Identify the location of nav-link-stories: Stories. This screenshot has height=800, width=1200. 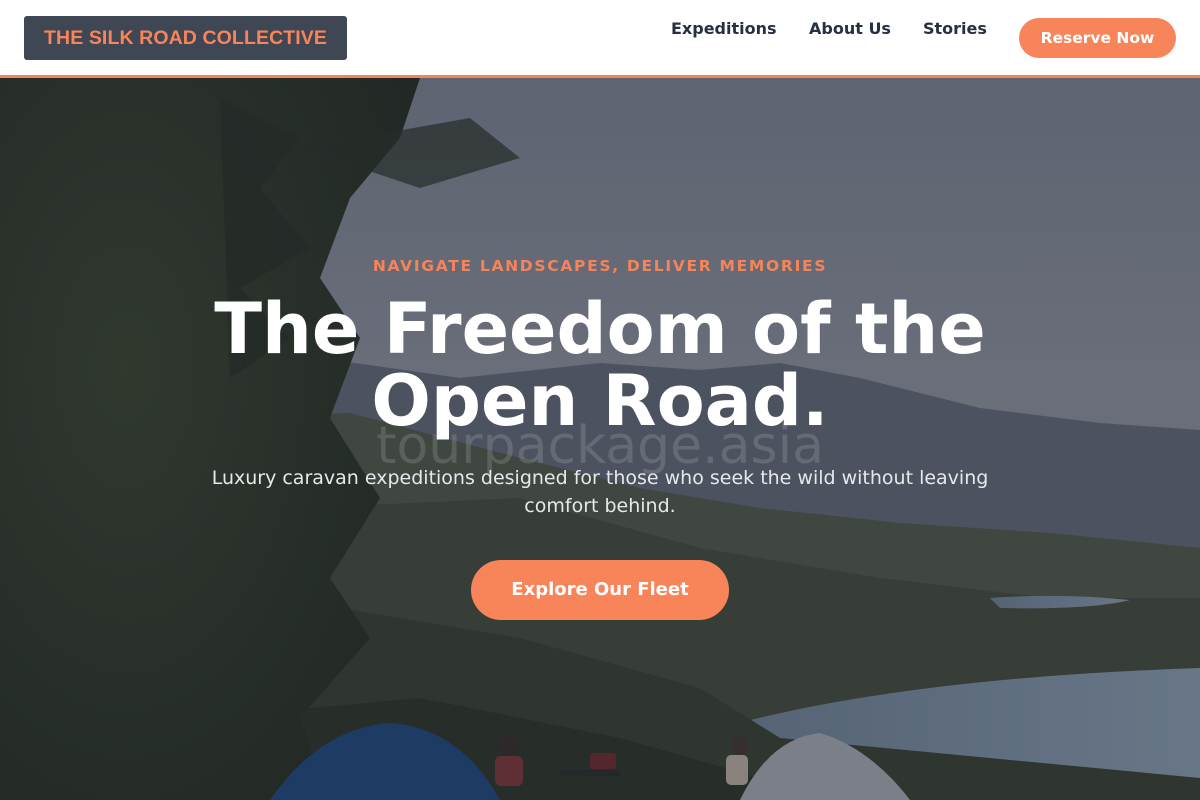
(955, 29).